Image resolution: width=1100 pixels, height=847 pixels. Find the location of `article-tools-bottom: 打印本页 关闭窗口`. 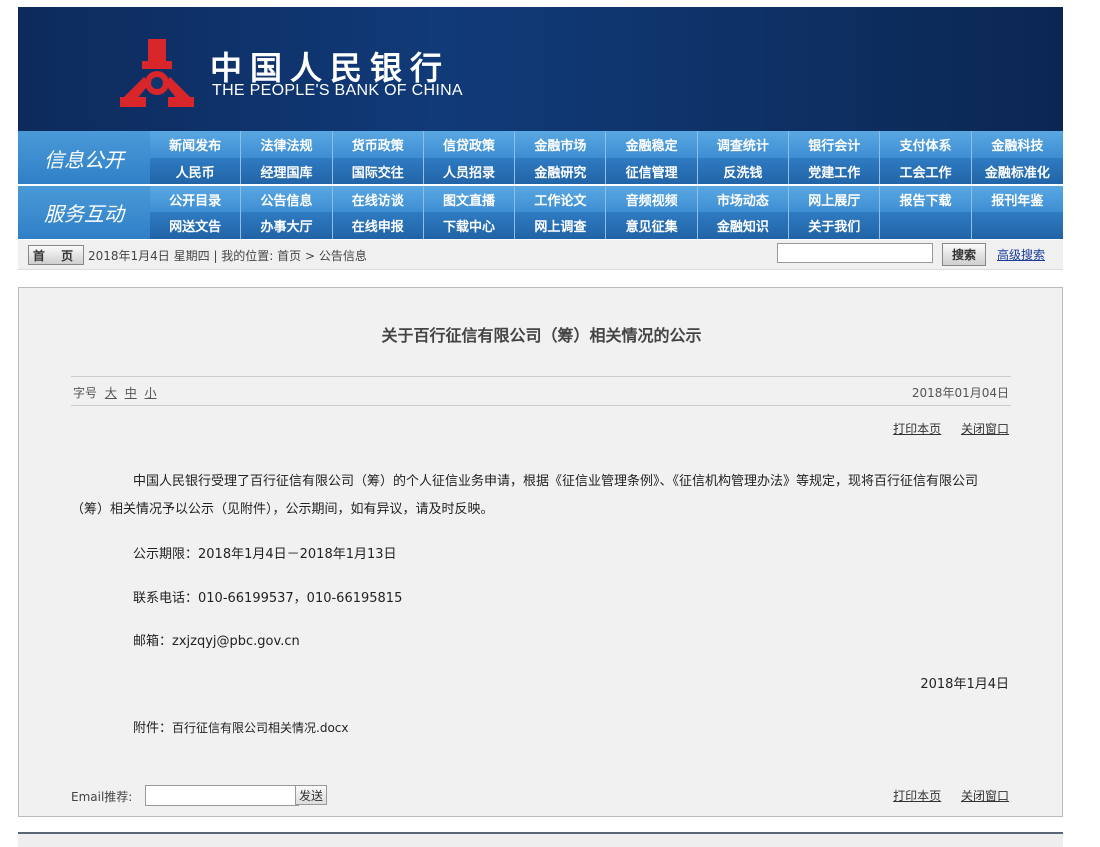

article-tools-bottom: 打印本页 关闭窗口 is located at coordinates (943, 795).